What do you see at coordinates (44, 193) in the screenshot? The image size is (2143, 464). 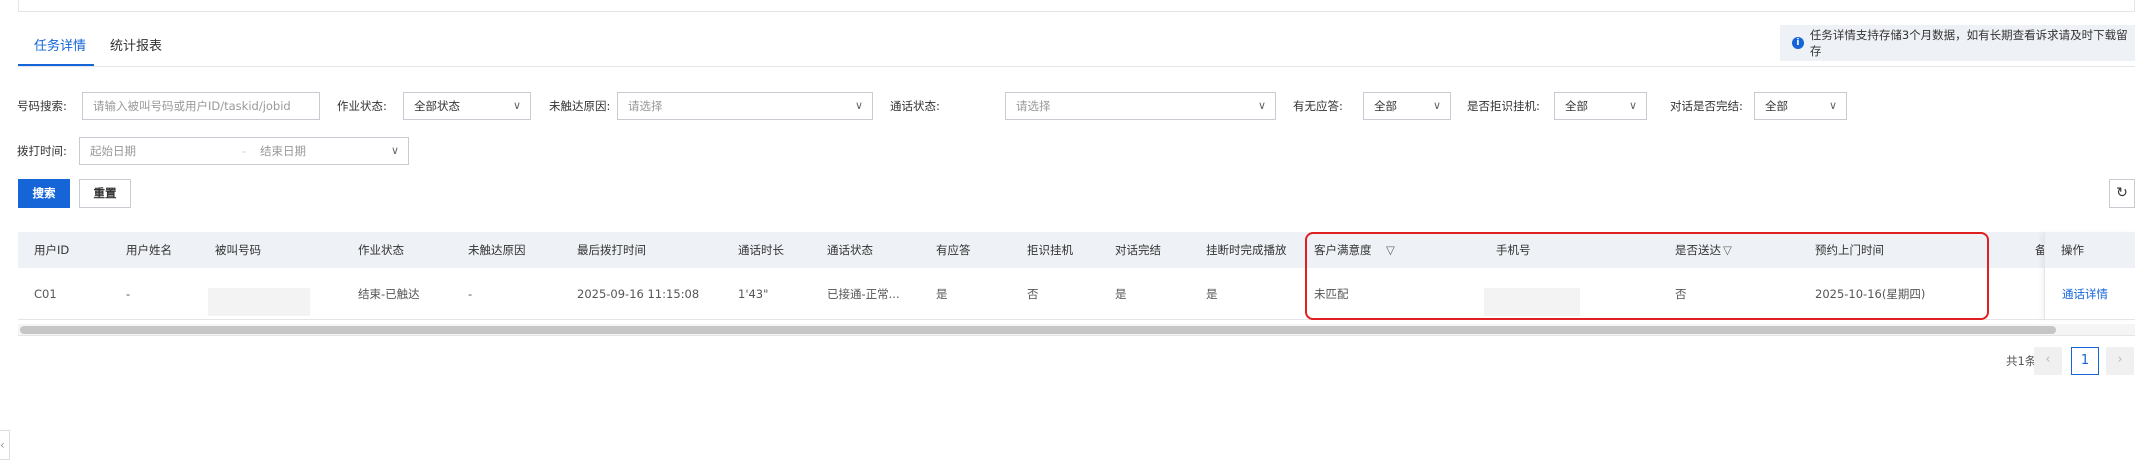 I see `search-button: 搜索` at bounding box center [44, 193].